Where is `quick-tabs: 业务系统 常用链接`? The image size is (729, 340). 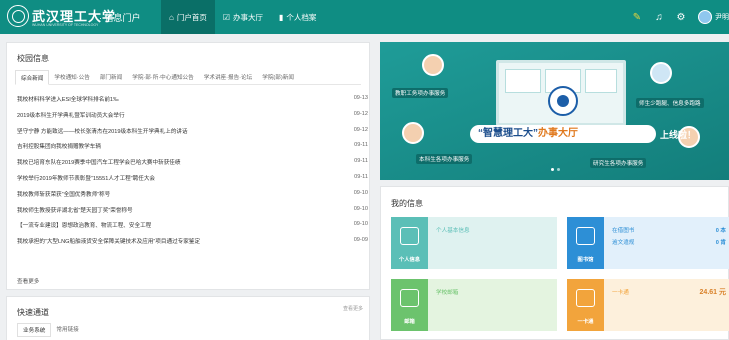
quick-tabs: 业务系统 常用链接 is located at coordinates (50, 330).